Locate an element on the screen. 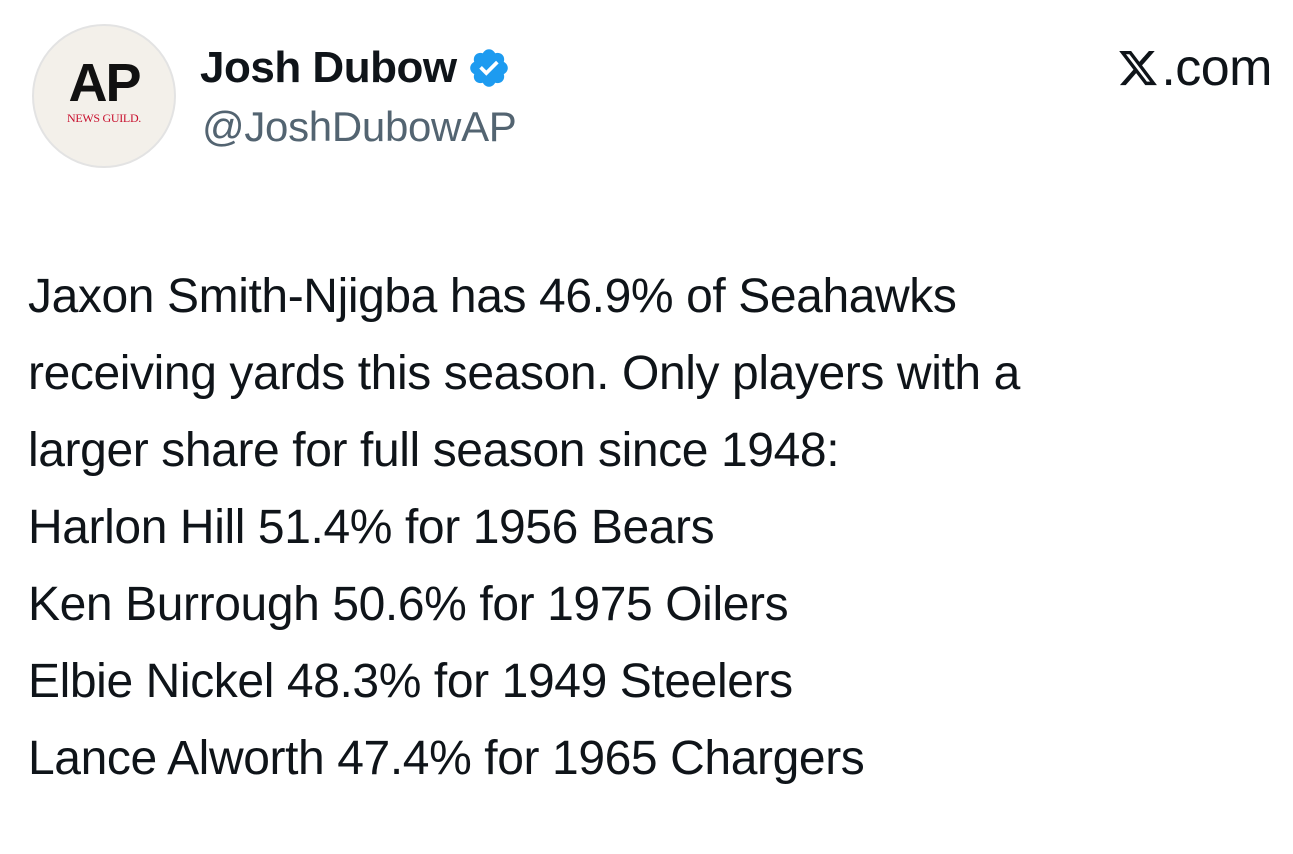 The width and height of the screenshot is (1293, 854). brand-domain-text: .com is located at coordinates (1216, 68).